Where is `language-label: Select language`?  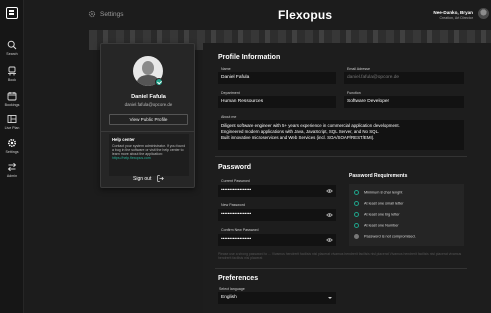 language-label: Select language is located at coordinates (232, 289).